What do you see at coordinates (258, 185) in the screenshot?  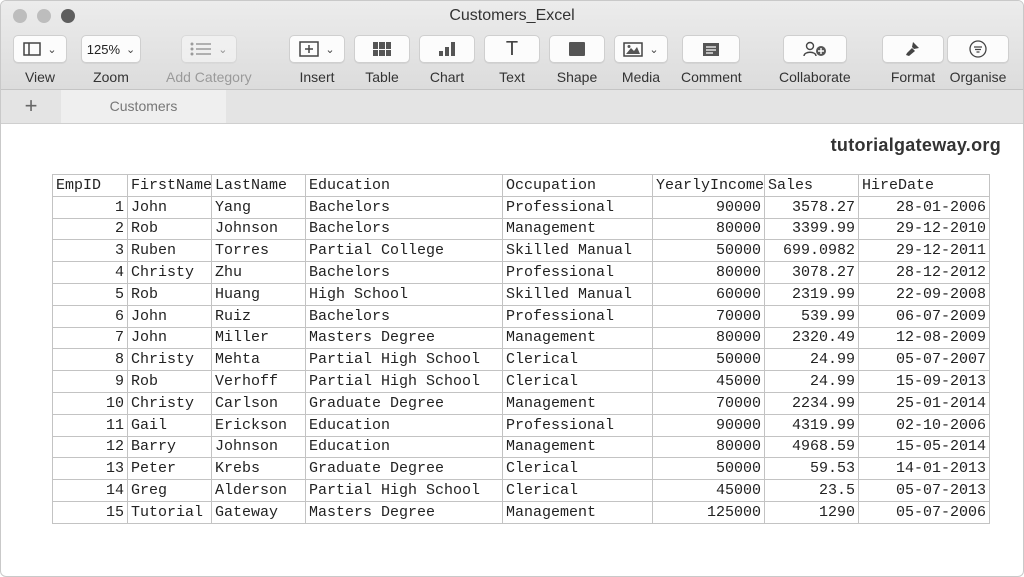 I see `table-header-cell: LastName` at bounding box center [258, 185].